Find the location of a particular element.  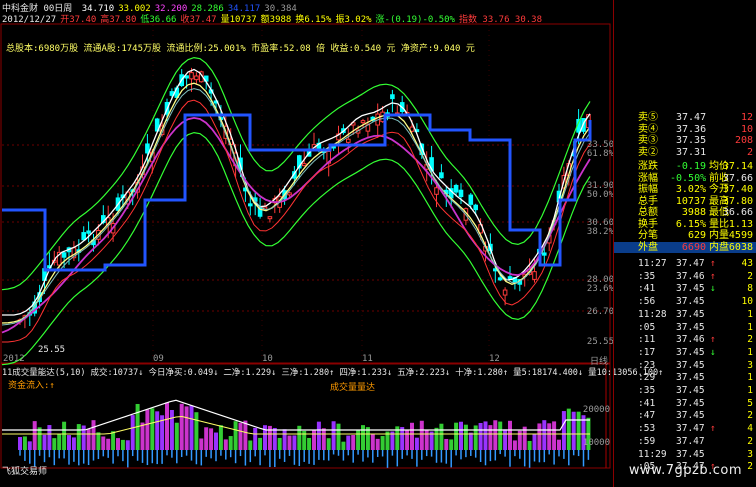

stat-value: 3988 is located at coordinates (693, 212).